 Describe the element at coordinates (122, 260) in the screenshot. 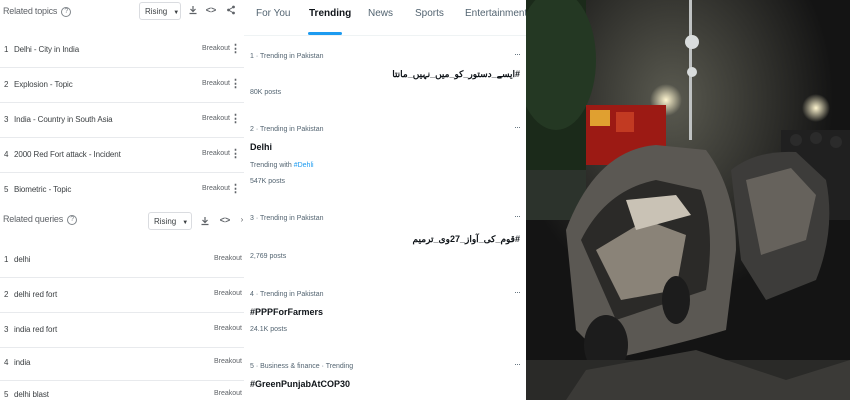

I see `query-row: 1 delhi Breakout` at that location.